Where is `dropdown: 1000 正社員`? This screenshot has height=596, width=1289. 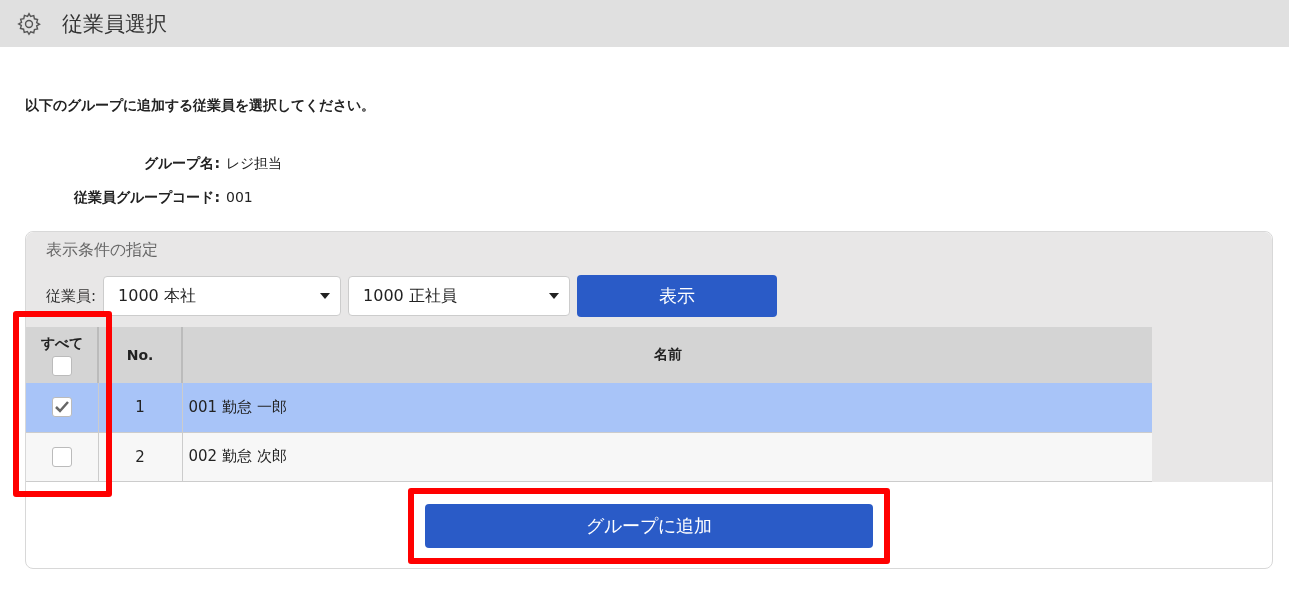
dropdown: 1000 正社員 is located at coordinates (459, 296).